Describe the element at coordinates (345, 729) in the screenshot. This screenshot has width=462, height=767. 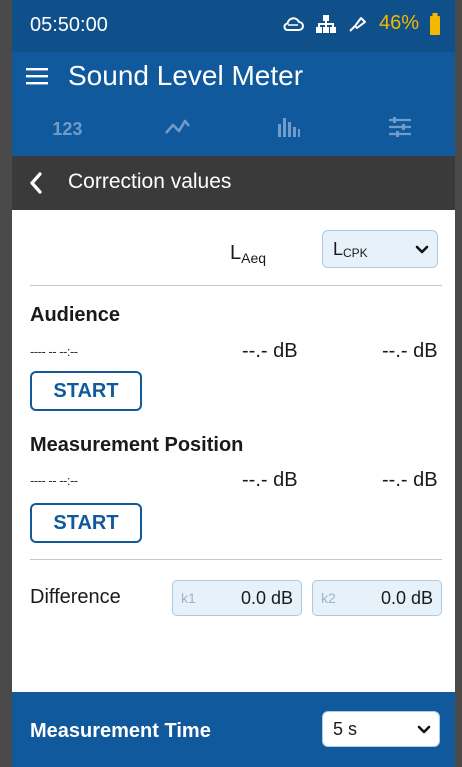
I see `measurement-time-value: 5 s` at that location.